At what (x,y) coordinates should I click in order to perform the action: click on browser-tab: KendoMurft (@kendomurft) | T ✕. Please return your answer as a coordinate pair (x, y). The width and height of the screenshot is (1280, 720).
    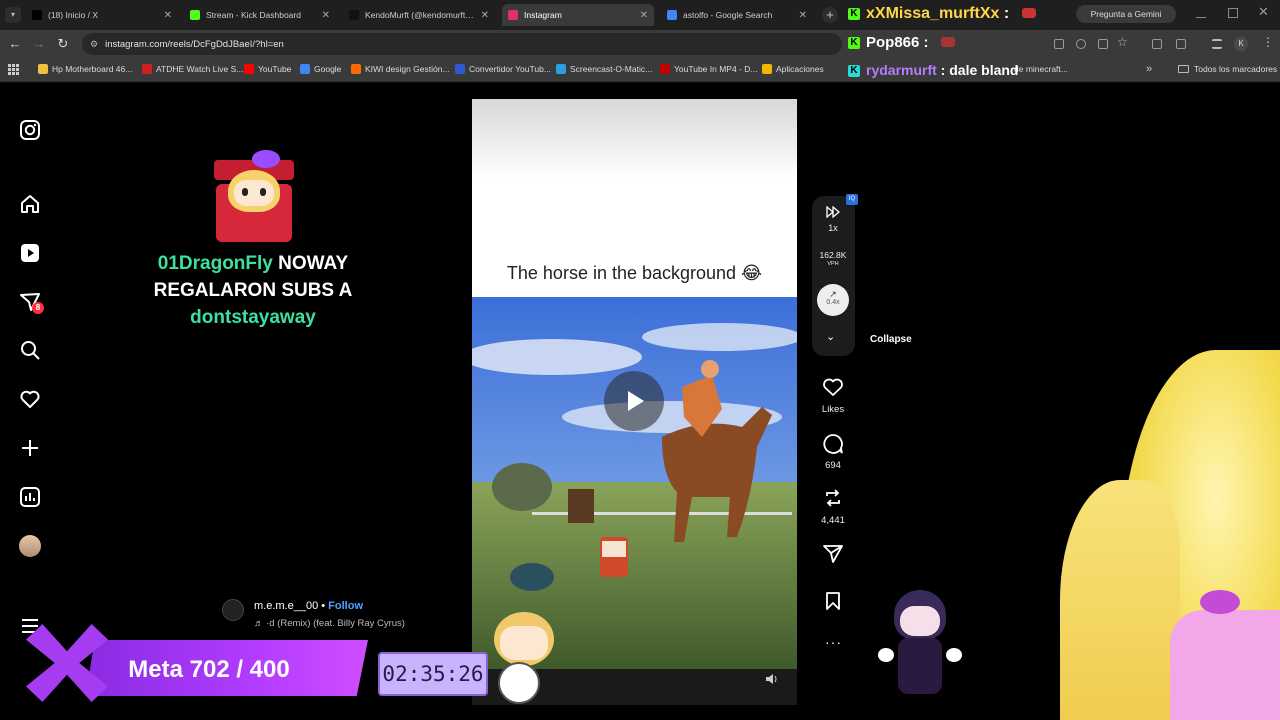
    Looking at the image, I should click on (419, 15).